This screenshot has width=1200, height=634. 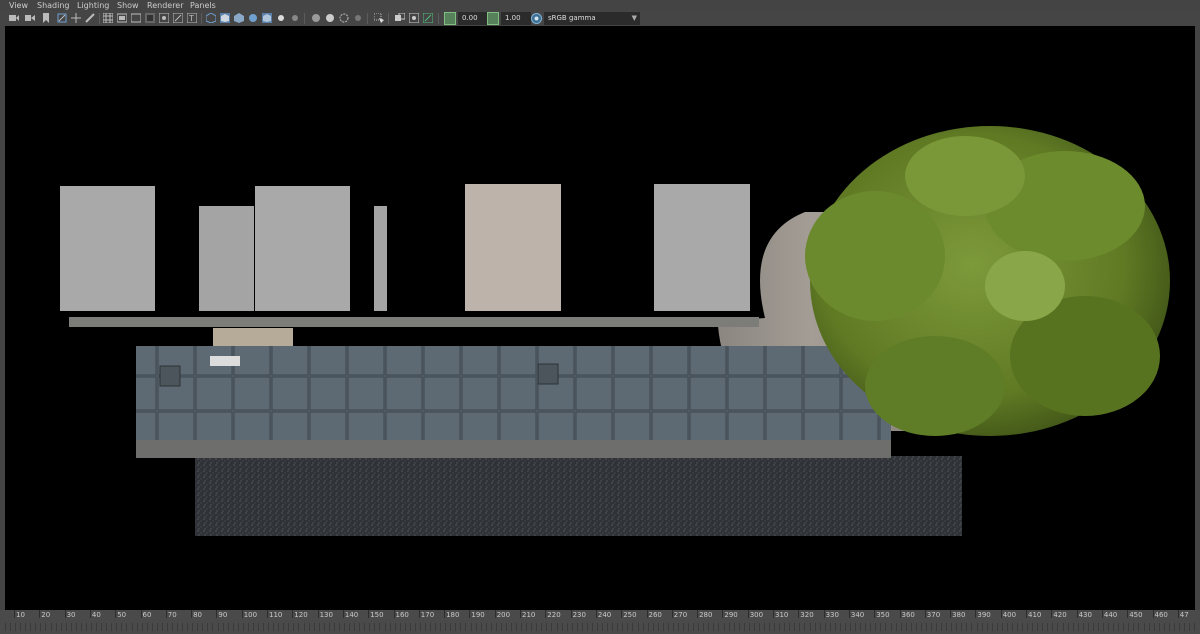 I want to click on svg-text: T, so click(x=191, y=18).